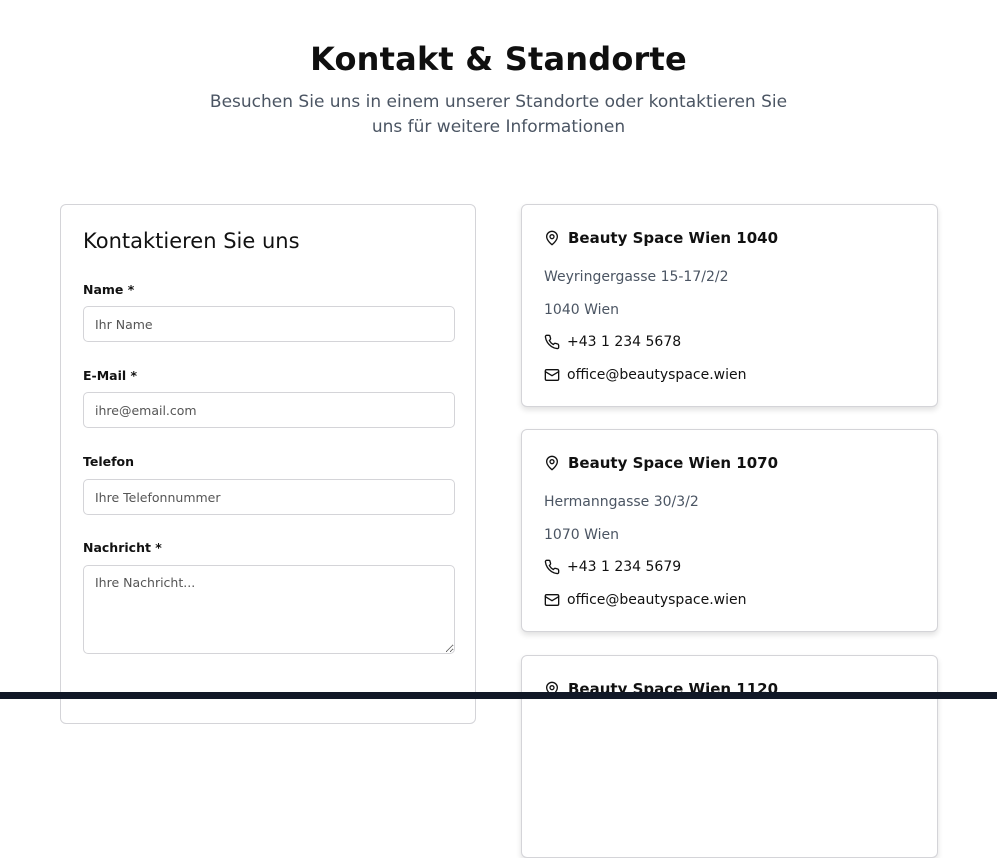 The width and height of the screenshot is (997, 858). Describe the element at coordinates (122, 547) in the screenshot. I see `message-label: Nachricht *` at that location.